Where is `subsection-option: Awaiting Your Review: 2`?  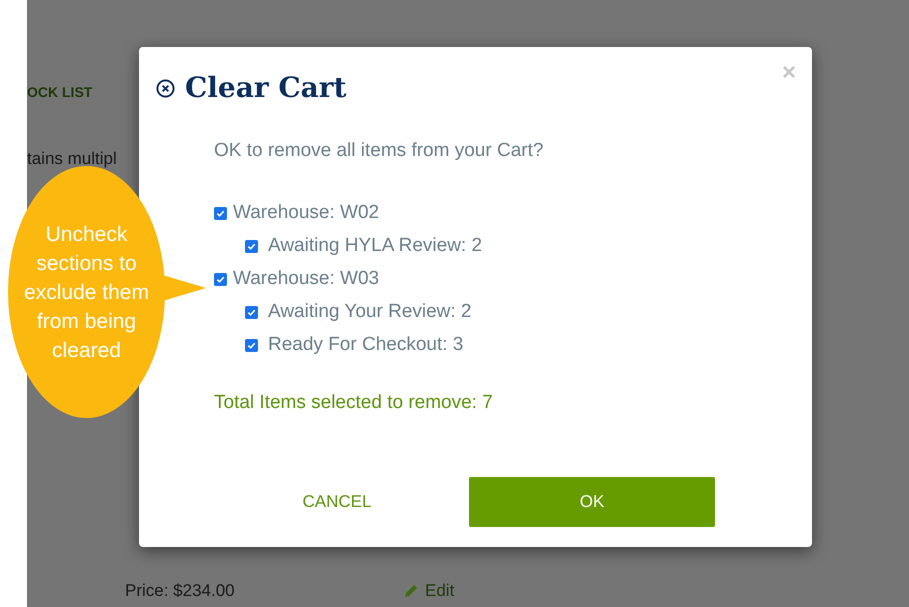
subsection-option: Awaiting Your Review: 2 is located at coordinates (513, 312).